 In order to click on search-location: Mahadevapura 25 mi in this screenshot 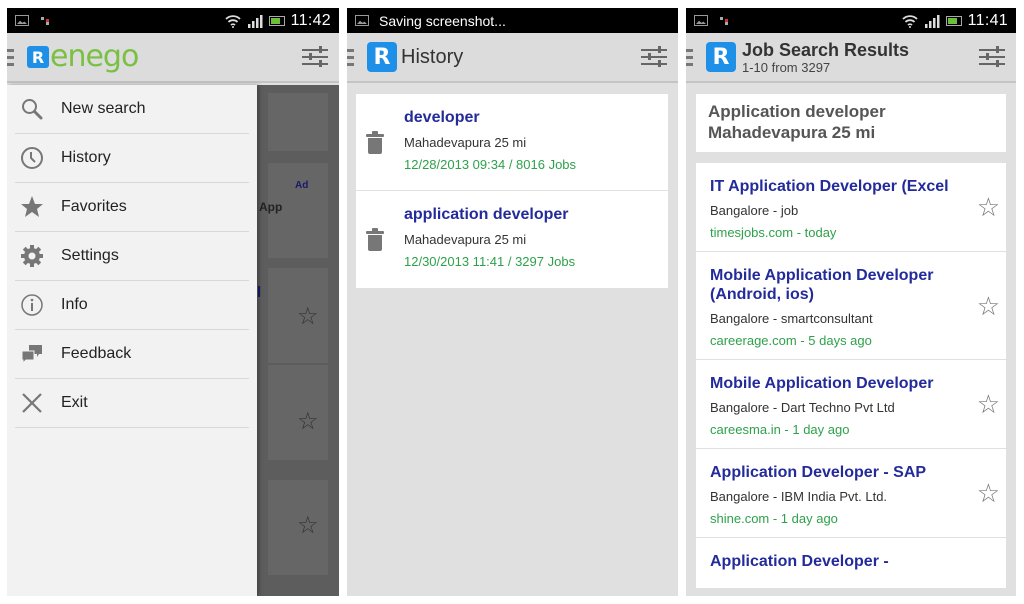, I will do `click(792, 132)`.